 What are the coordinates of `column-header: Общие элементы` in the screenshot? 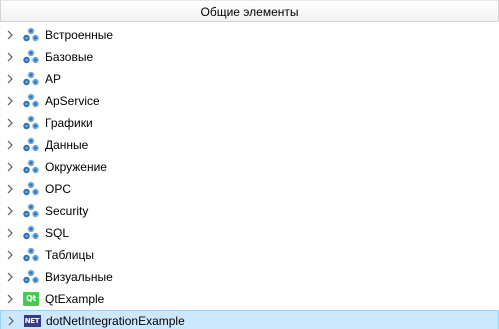 It's located at (249, 11).